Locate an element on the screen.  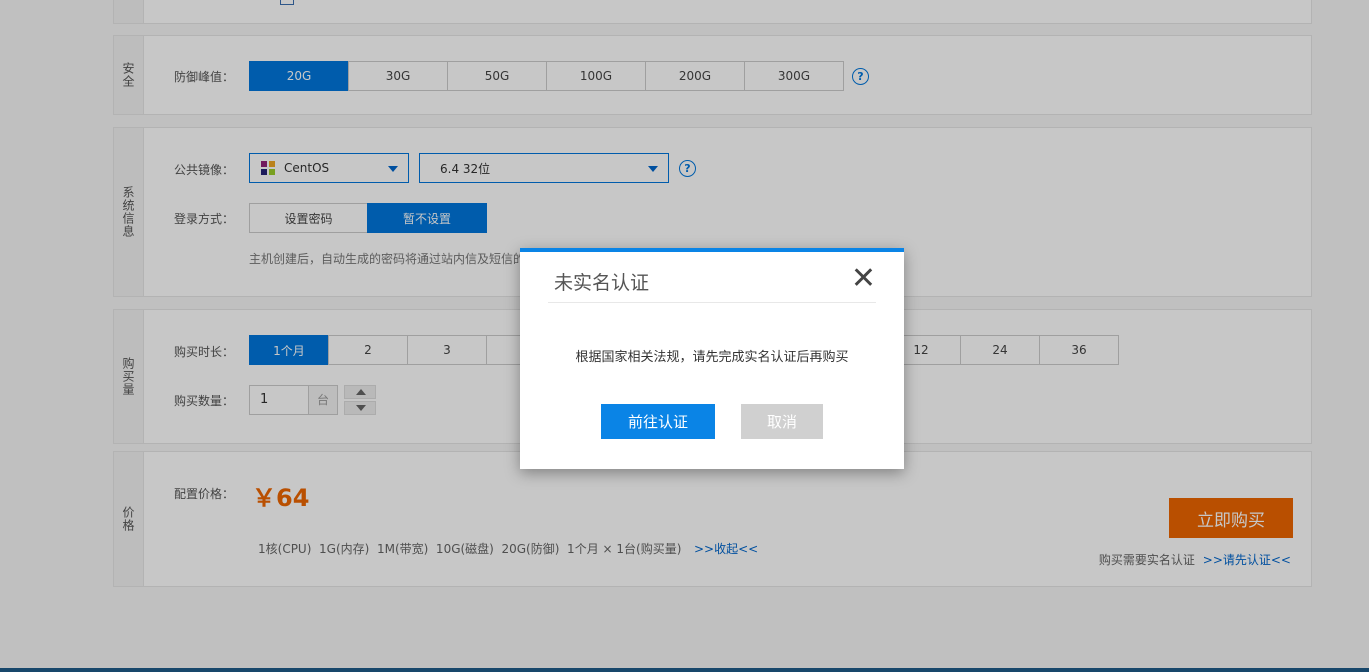
cancel-button: 取消 is located at coordinates (782, 421).